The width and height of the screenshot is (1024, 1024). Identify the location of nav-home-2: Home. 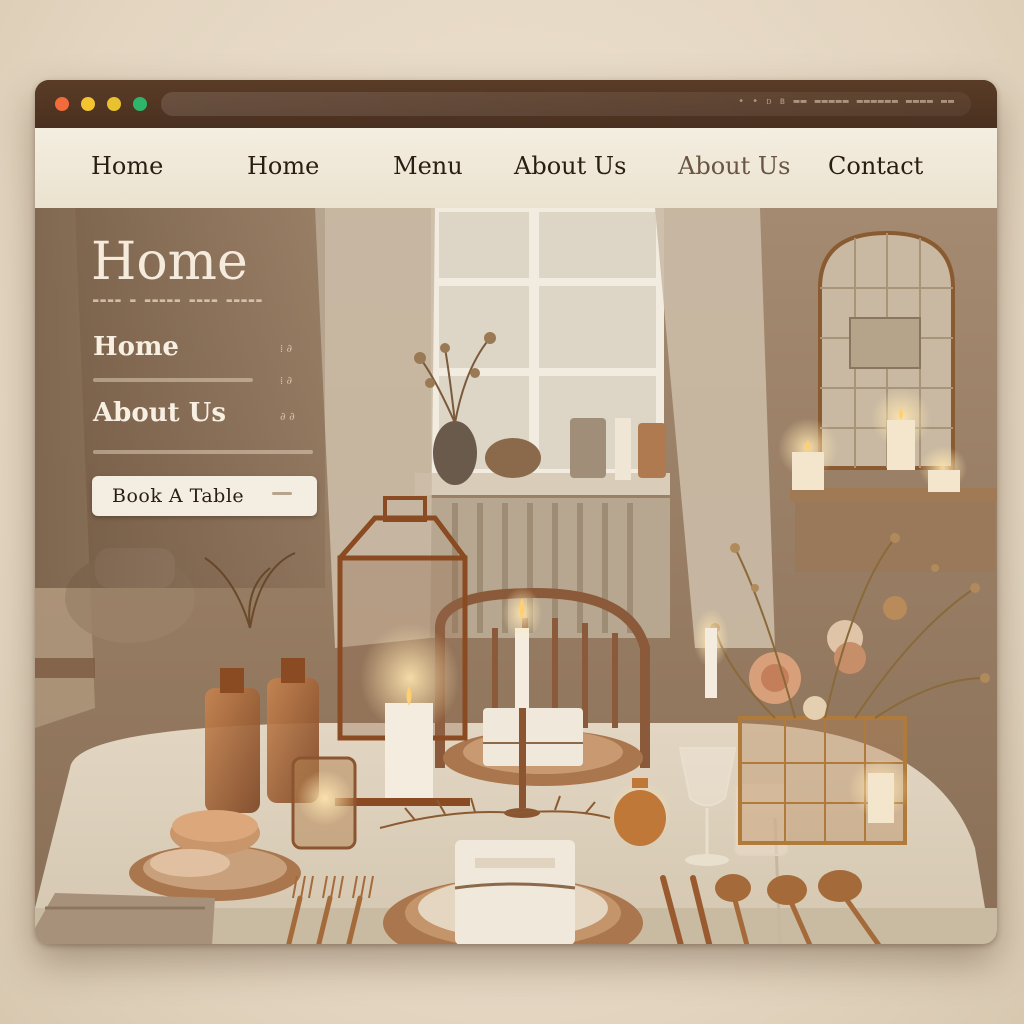
(283, 166).